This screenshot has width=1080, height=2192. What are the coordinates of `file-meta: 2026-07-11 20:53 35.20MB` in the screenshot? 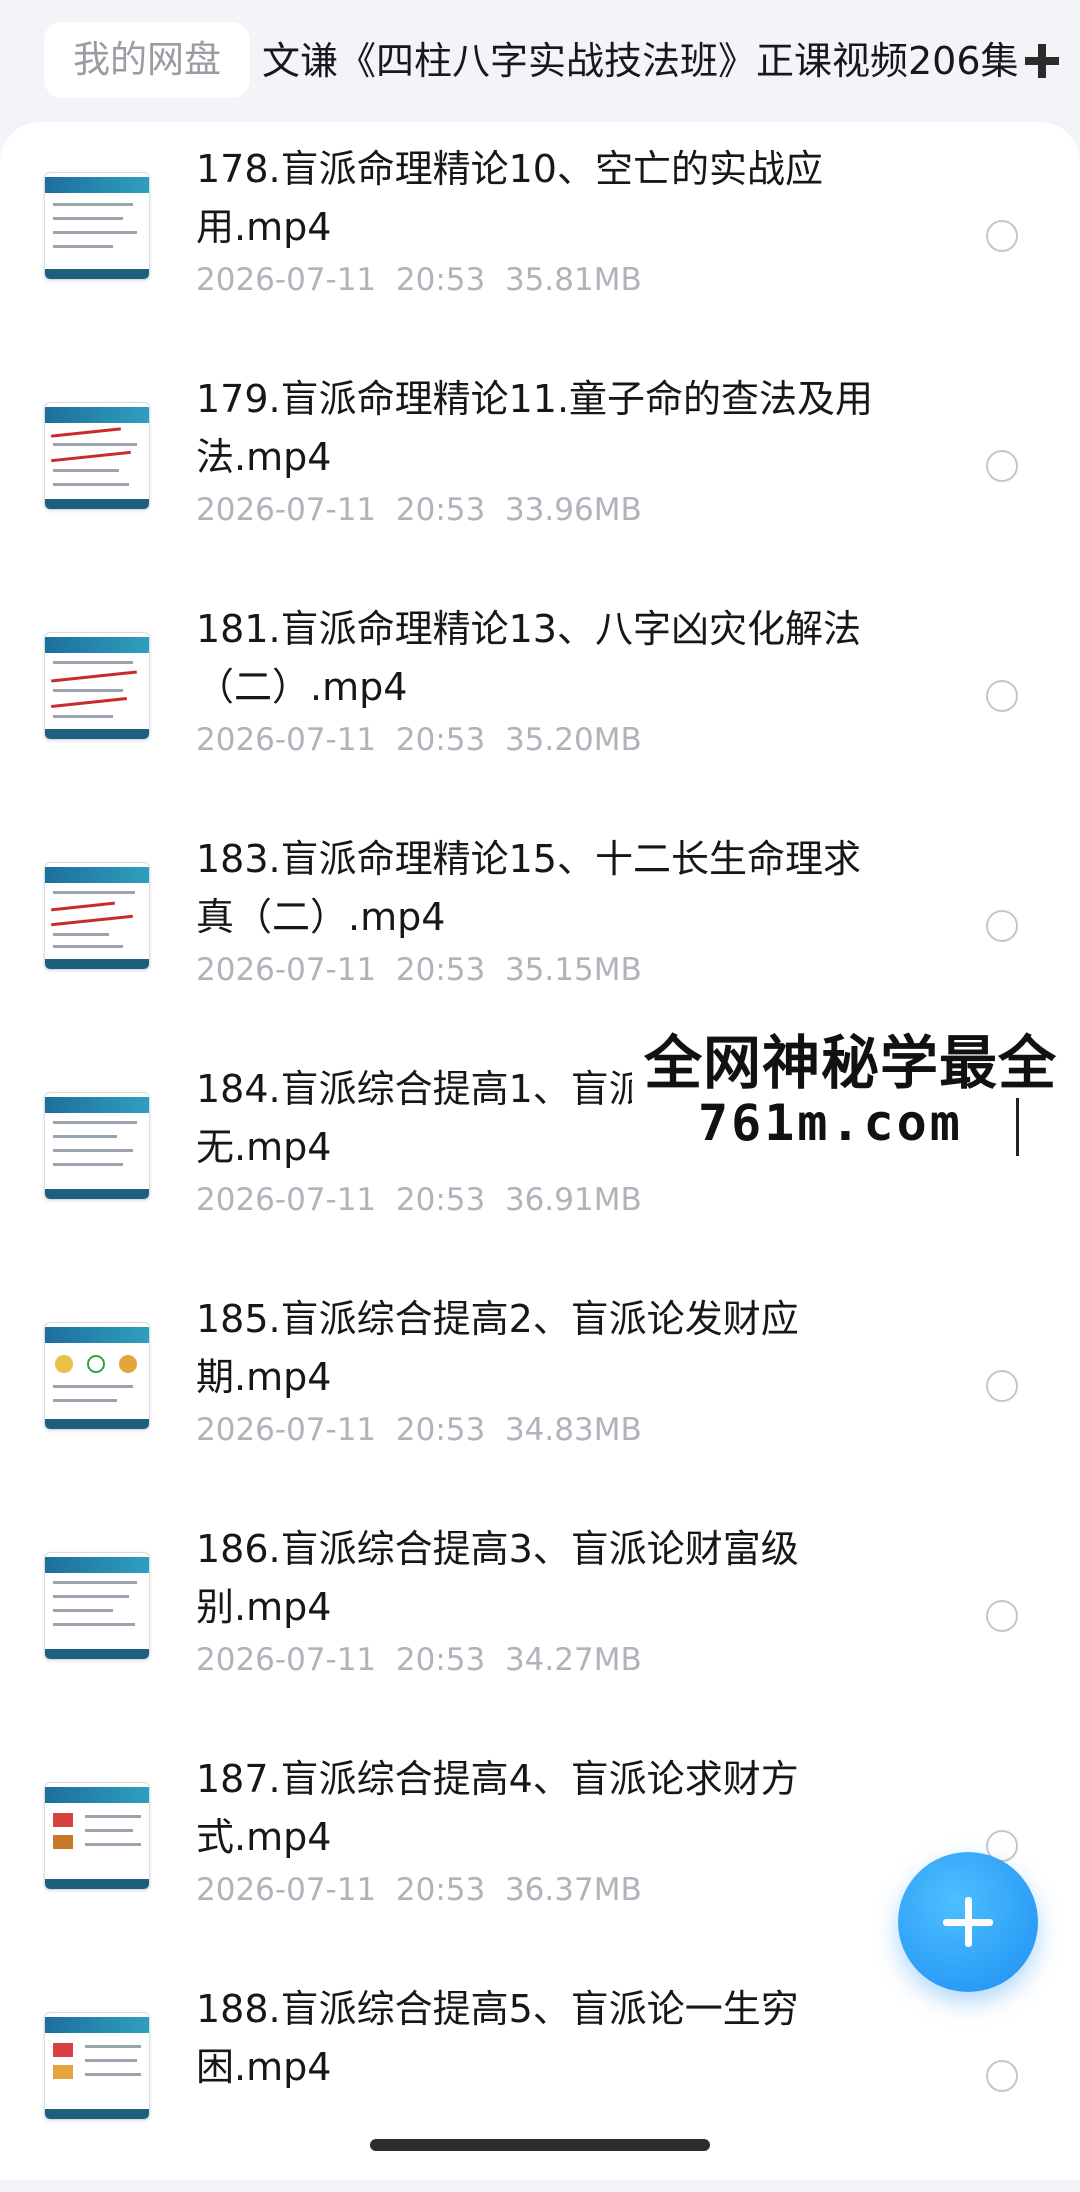 It's located at (419, 740).